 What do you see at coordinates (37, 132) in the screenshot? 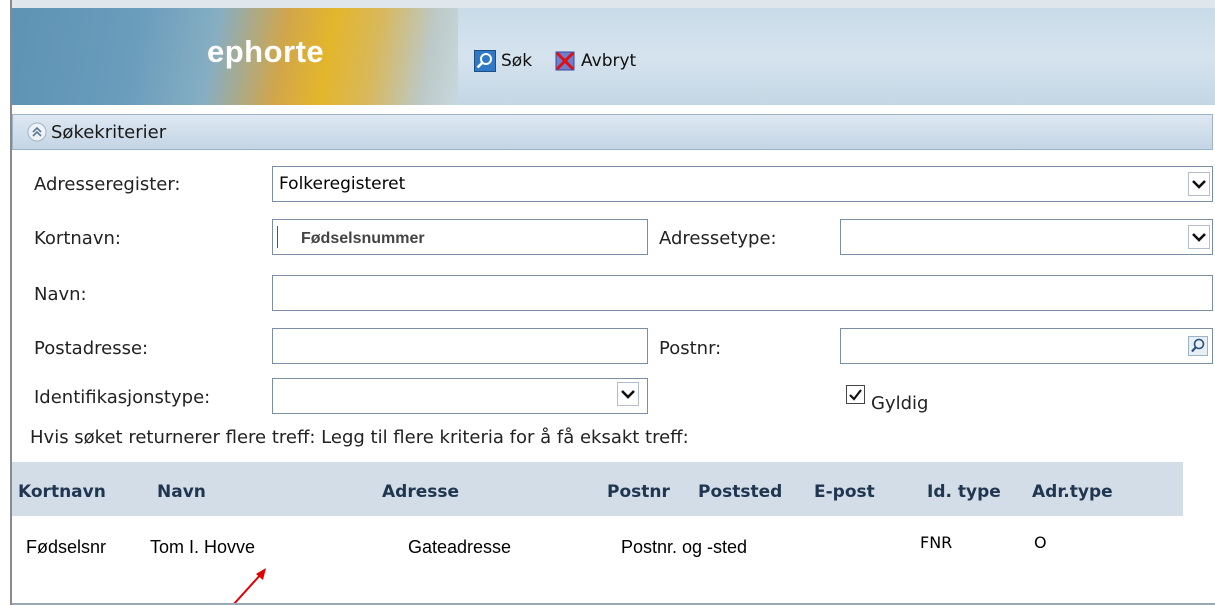
I see `collapse-icon` at bounding box center [37, 132].